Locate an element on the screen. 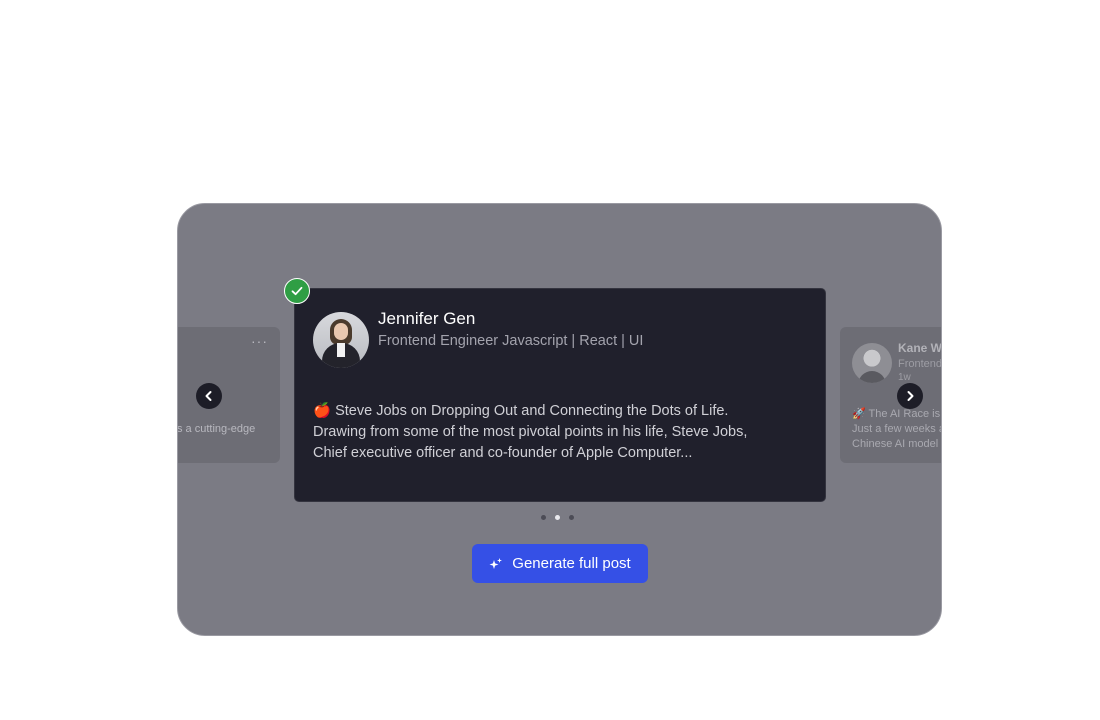 The image size is (1100, 720). author-avatar is located at coordinates (341, 340).